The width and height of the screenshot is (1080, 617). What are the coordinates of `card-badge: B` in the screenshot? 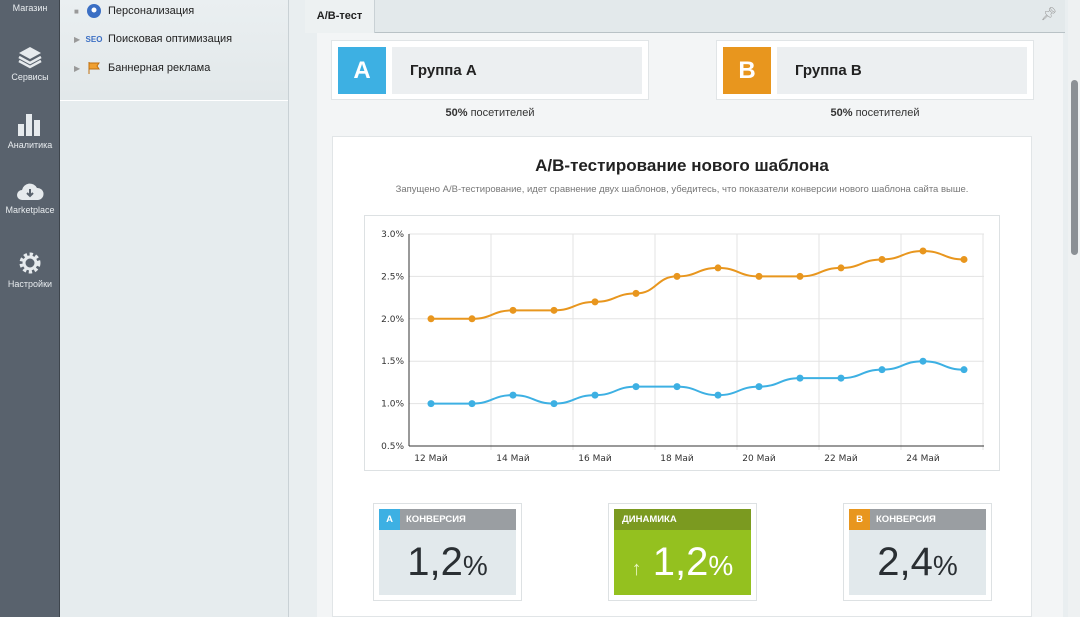 It's located at (859, 519).